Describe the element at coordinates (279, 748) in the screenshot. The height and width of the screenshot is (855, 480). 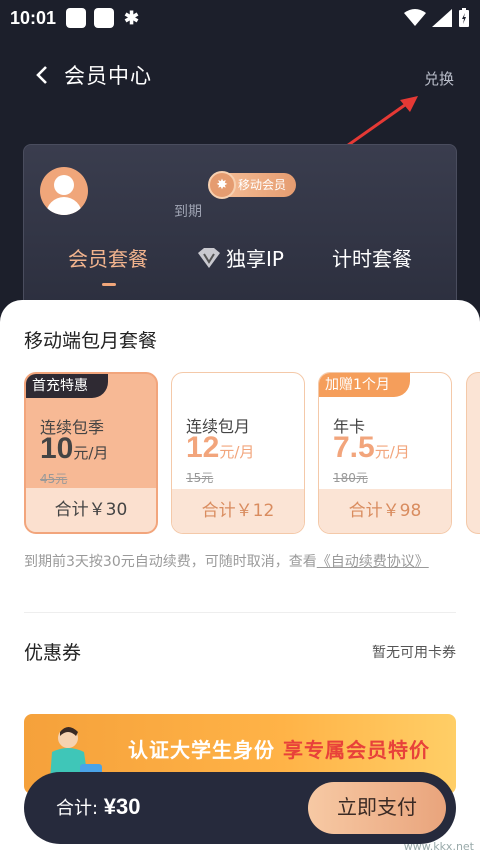
I see `banner-text: 认证大学生身份 享专属会员特价` at that location.